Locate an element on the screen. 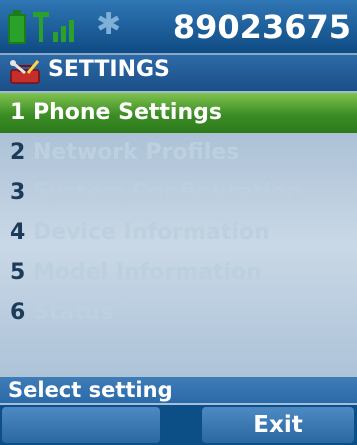  page-title: SETTINGS is located at coordinates (109, 69).